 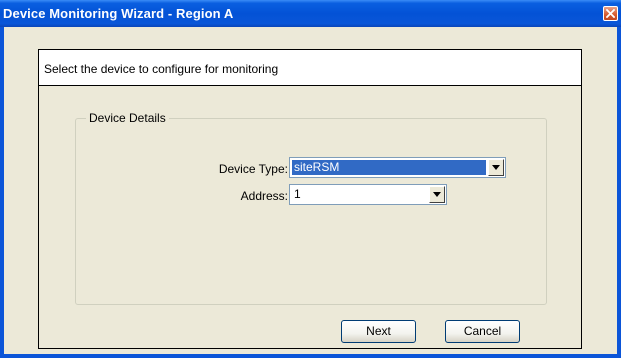 I want to click on address-select: 1, so click(x=368, y=194).